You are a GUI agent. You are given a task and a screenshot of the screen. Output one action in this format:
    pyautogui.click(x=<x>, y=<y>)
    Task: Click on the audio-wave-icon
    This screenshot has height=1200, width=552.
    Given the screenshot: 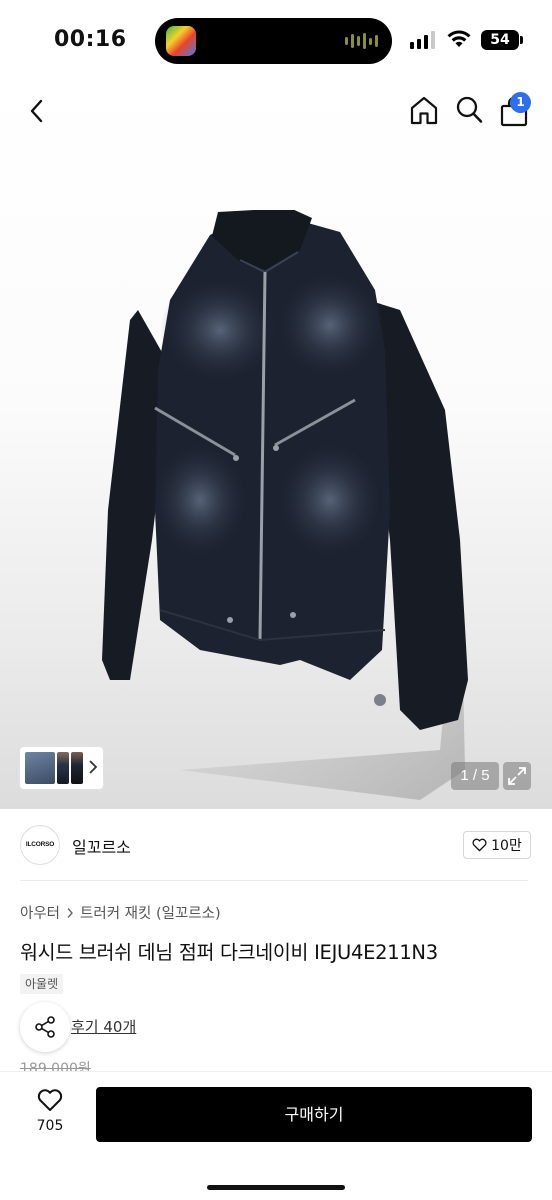 What is the action you would take?
    pyautogui.click(x=361, y=41)
    